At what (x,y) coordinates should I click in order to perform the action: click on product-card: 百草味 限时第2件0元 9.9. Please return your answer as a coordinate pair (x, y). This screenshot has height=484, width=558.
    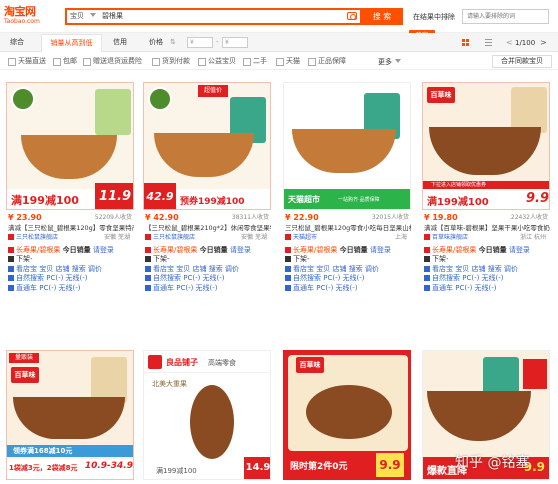
    Looking at the image, I should click on (349, 417).